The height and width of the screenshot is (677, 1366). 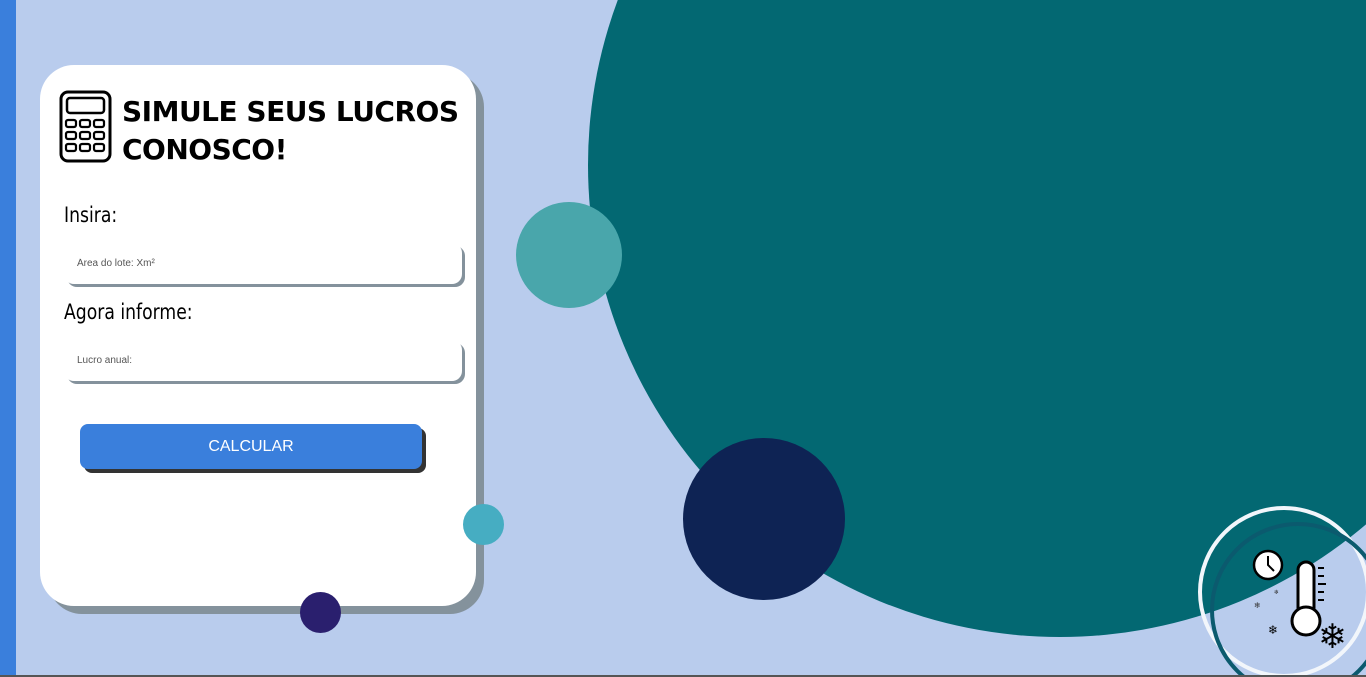 I want to click on annual-profit-input, so click(x=263, y=360).